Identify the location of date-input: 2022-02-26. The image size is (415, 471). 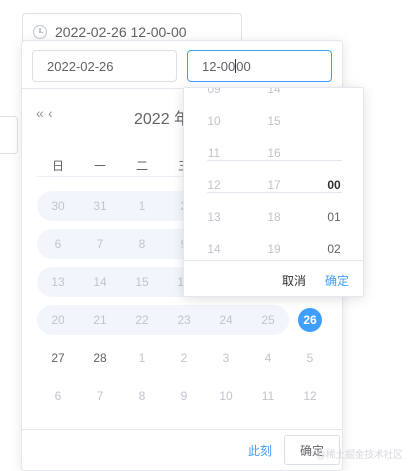
(104, 66).